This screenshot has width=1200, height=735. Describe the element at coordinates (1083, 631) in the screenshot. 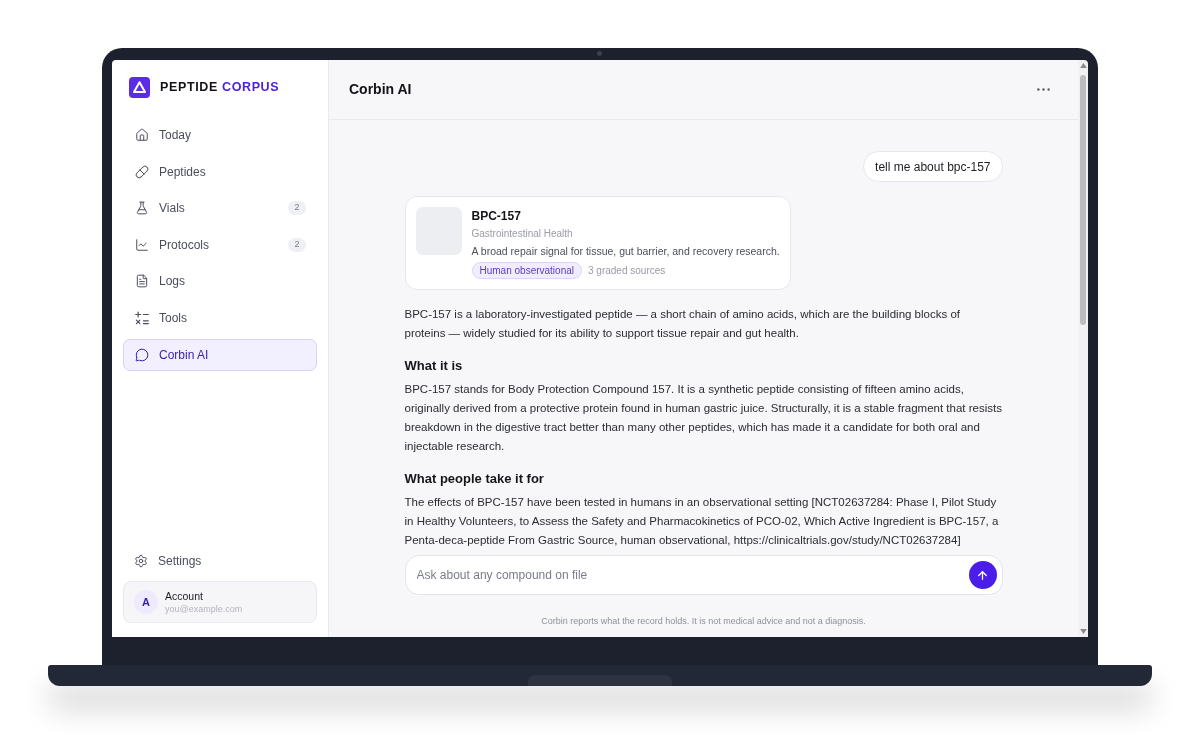

I see `scroll-down-arrow-icon` at that location.